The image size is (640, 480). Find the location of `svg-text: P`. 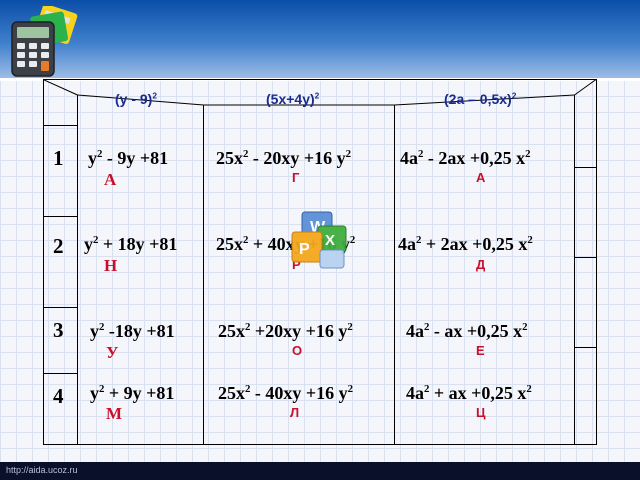

svg-text: P is located at coordinates (304, 249).